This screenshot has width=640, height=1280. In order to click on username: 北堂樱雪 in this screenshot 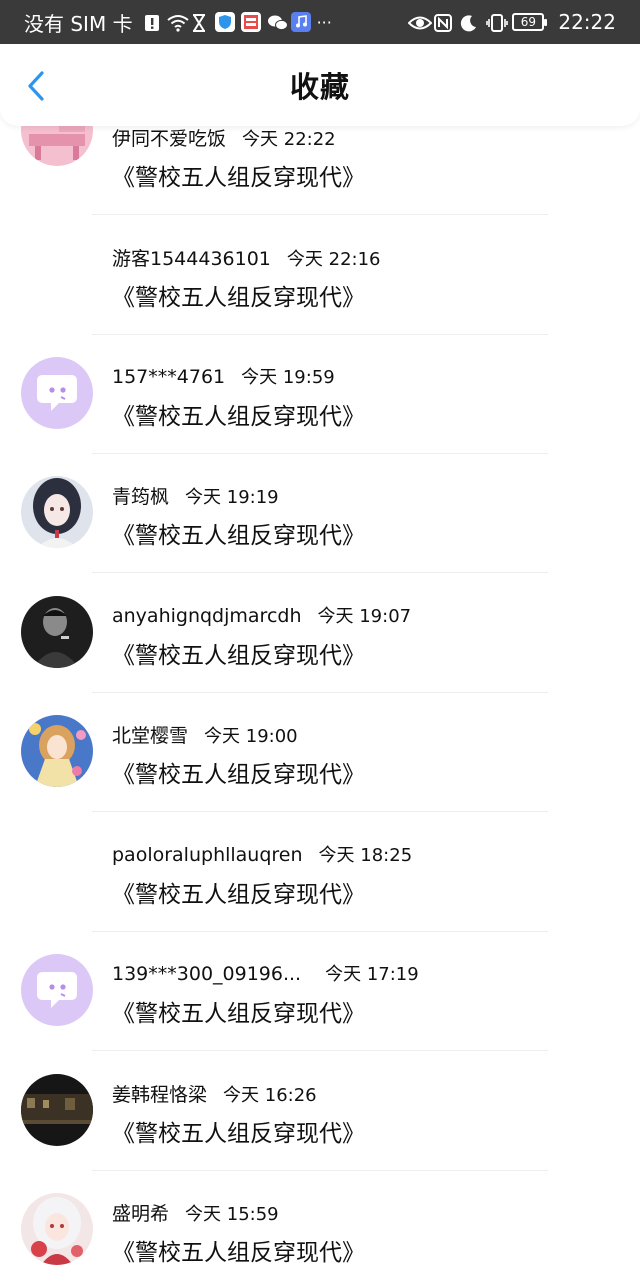, I will do `click(150, 736)`.